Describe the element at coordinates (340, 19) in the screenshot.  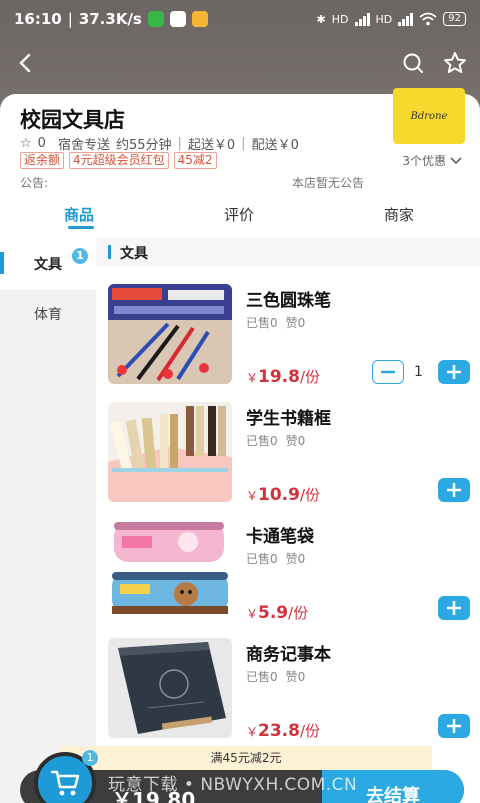
I see `hd-label-1: HD` at that location.